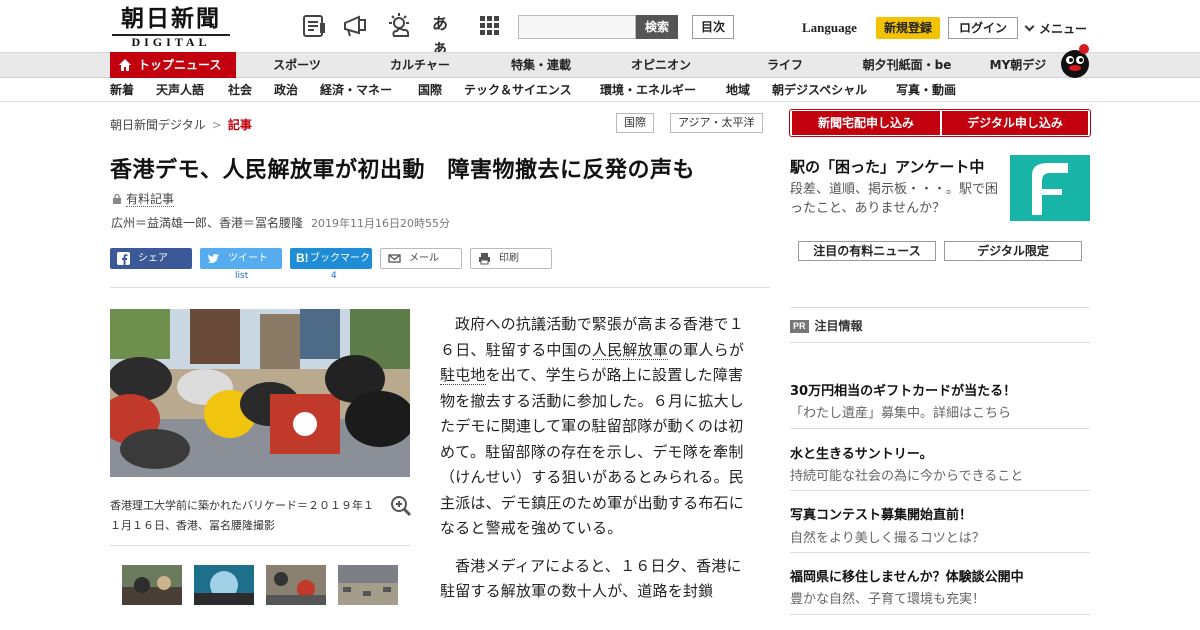 The image size is (1200, 630). I want to click on newspaper-icon, so click(314, 26).